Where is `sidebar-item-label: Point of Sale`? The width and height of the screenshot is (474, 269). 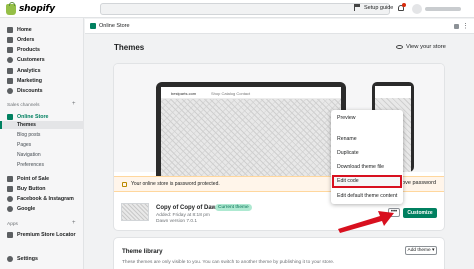
sidebar-item-label: Point of Sale is located at coordinates (33, 178).